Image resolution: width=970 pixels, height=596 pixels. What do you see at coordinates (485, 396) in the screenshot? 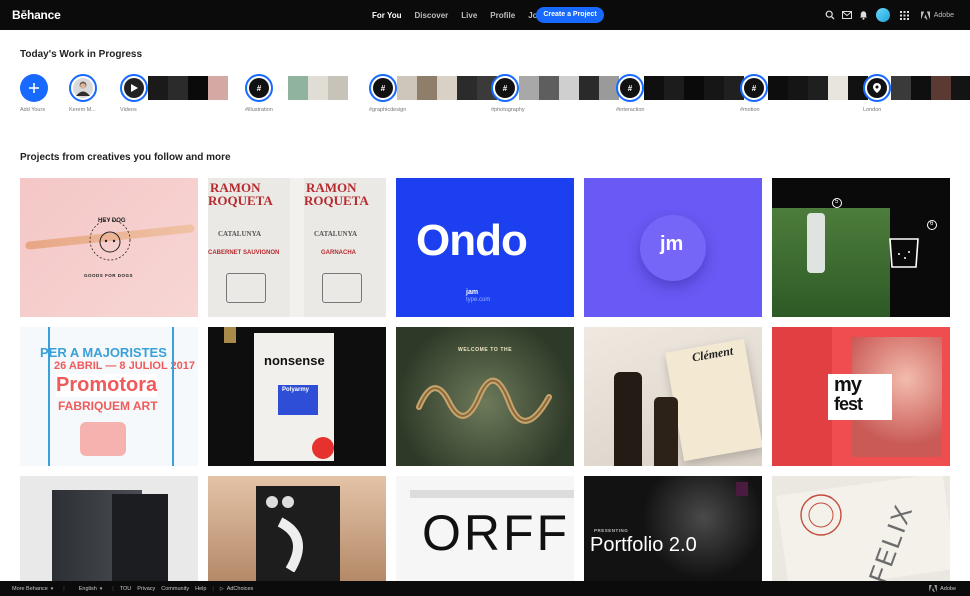
I see `project-card-lettering: WELCOME TO THE` at bounding box center [485, 396].